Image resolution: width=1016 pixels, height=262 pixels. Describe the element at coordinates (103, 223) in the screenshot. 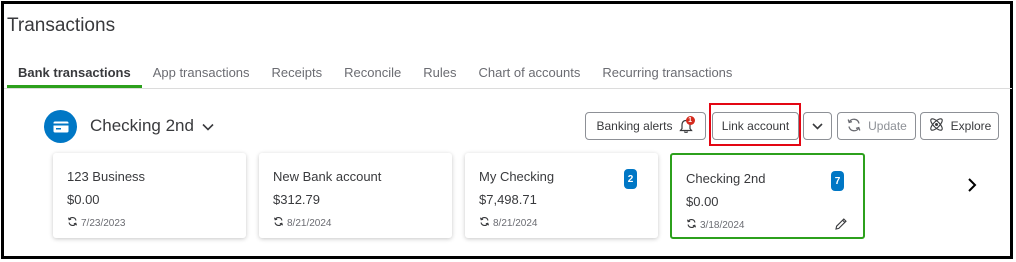

I see `card-date-text: 7/23/2023` at that location.